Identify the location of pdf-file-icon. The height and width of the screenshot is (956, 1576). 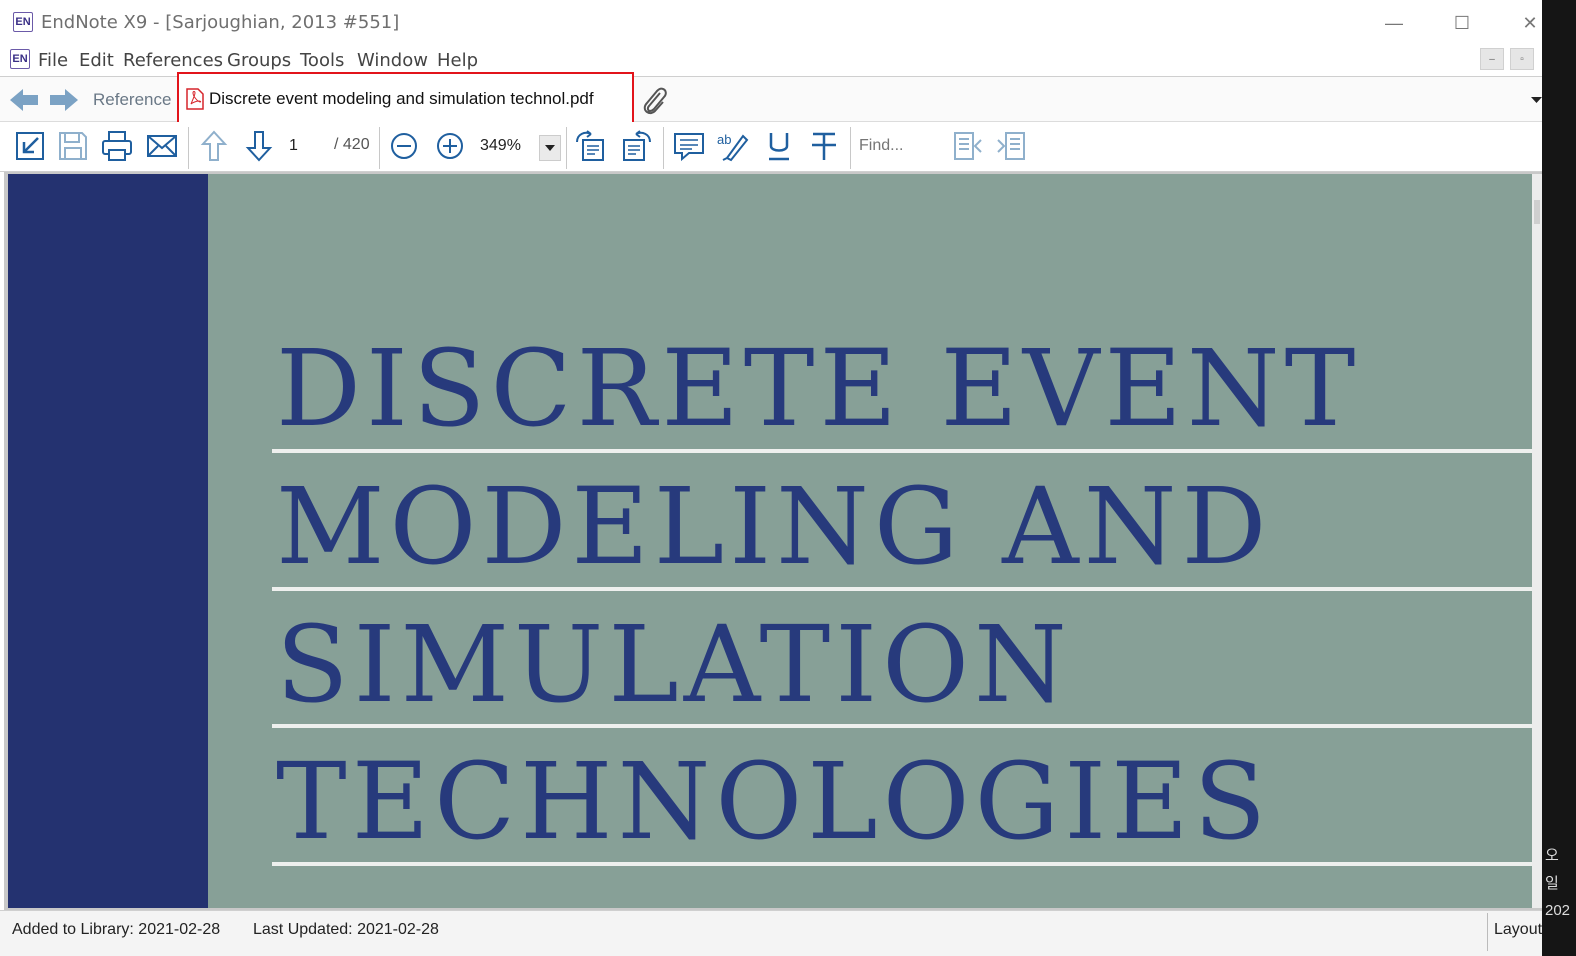
(195, 99).